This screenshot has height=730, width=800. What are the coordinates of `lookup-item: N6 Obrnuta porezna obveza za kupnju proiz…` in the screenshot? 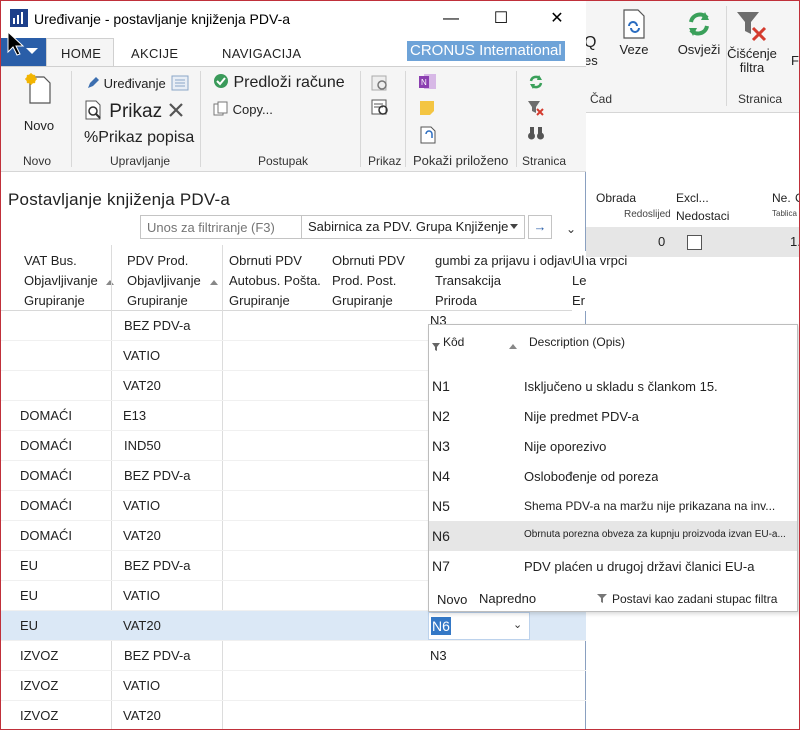 It's located at (613, 536).